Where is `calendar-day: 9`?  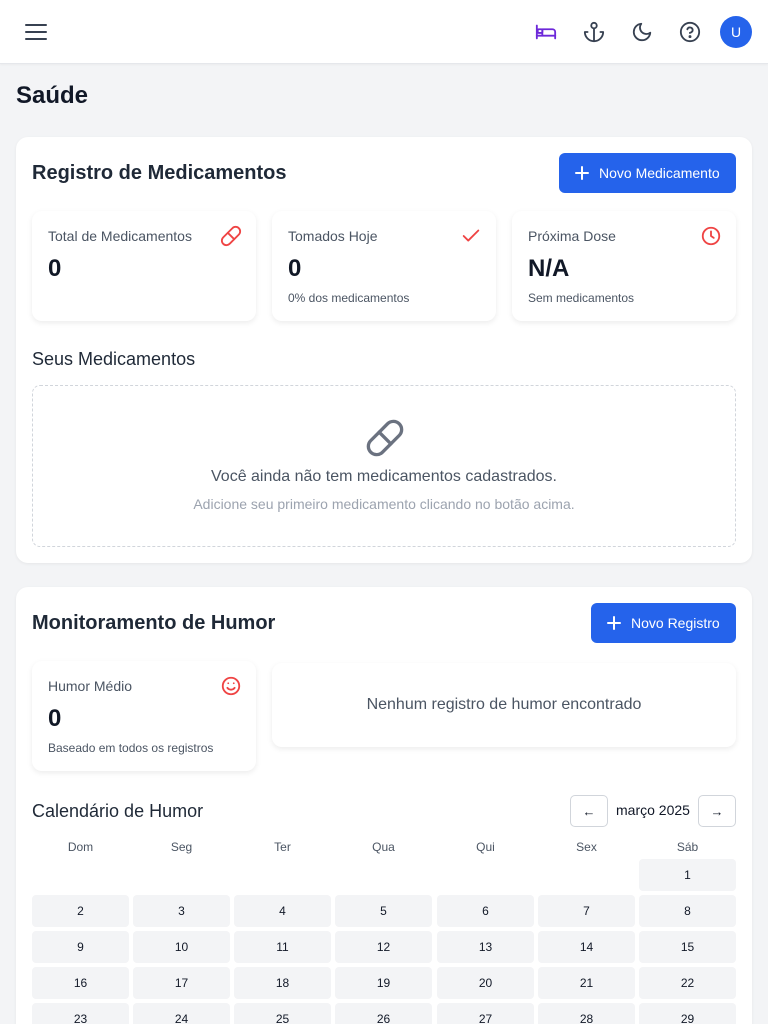
calendar-day: 9 is located at coordinates (80, 947).